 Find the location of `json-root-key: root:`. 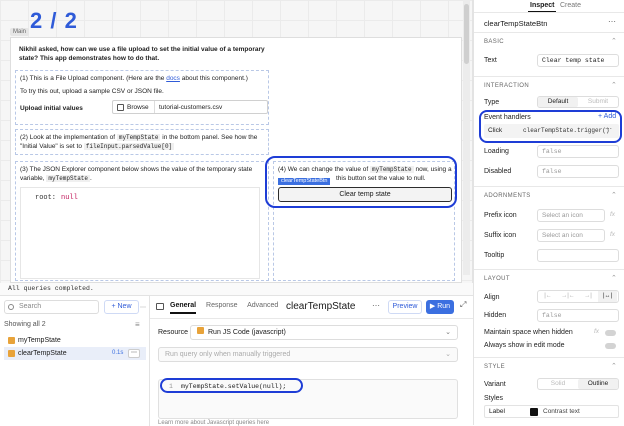

json-root-key: root: is located at coordinates (46, 198).